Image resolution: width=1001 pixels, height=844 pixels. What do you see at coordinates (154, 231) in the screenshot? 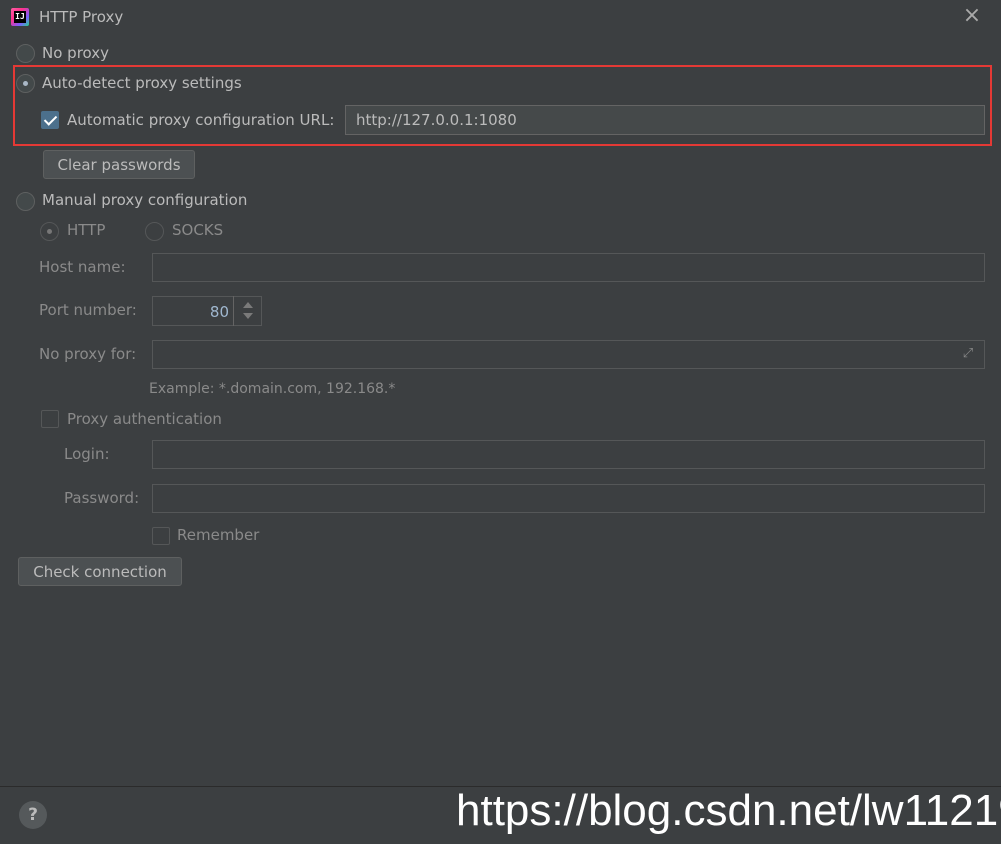
I see `socks-radio` at bounding box center [154, 231].